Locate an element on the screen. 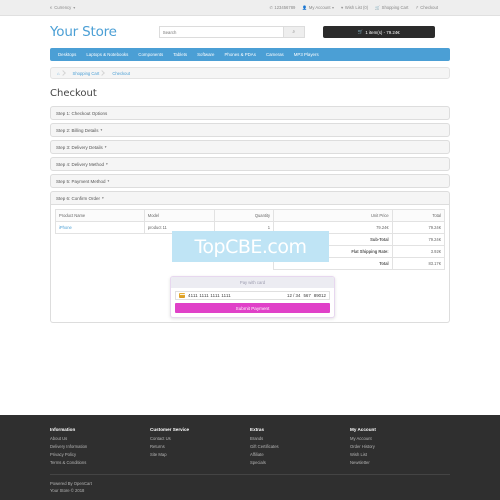 The image size is (500, 500). footer-link-gift-certificates: Gift Certificates is located at coordinates (300, 446).